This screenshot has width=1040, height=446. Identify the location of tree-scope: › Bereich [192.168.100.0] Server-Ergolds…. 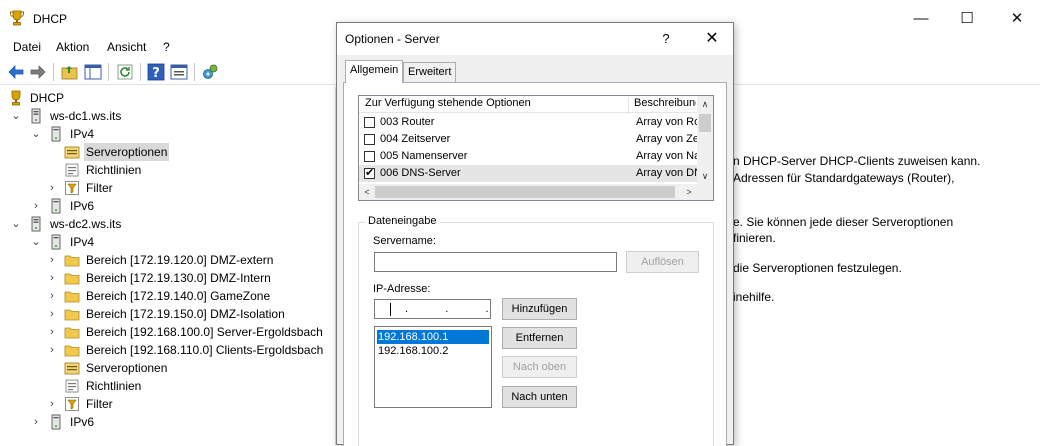
(190, 332).